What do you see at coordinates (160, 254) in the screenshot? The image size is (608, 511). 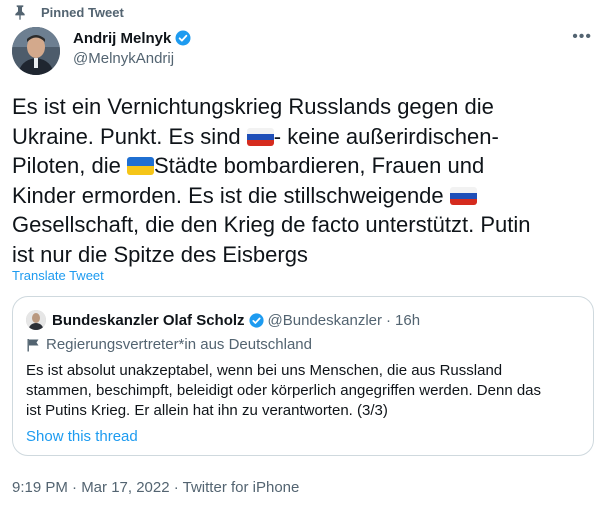 I see `tweet-line: ist nur die Spitze des Eisbergs` at bounding box center [160, 254].